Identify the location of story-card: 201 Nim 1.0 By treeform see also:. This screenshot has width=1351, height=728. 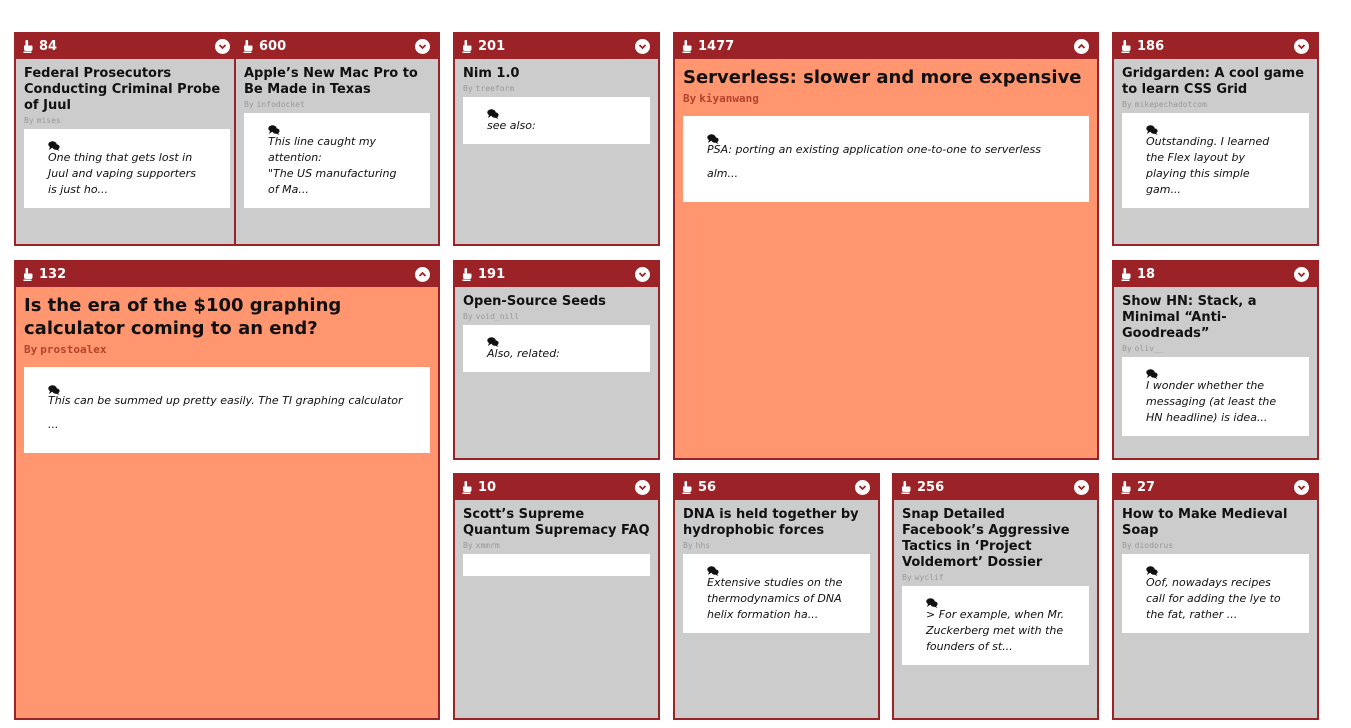
(556, 139).